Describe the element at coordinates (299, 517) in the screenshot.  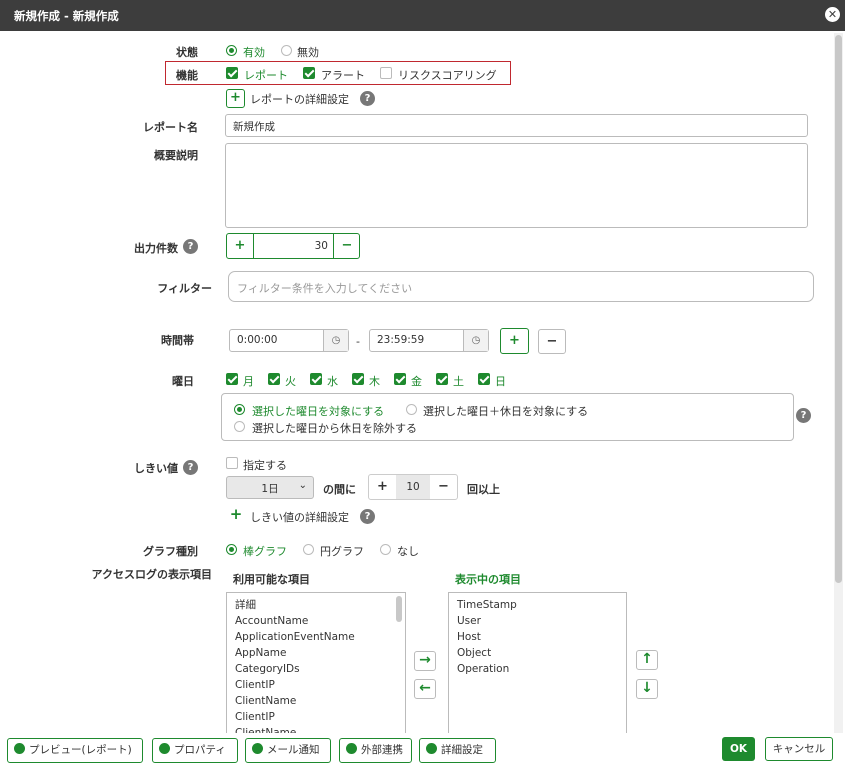
I see `threshold-detail-label: しきい値の詳細設定` at that location.